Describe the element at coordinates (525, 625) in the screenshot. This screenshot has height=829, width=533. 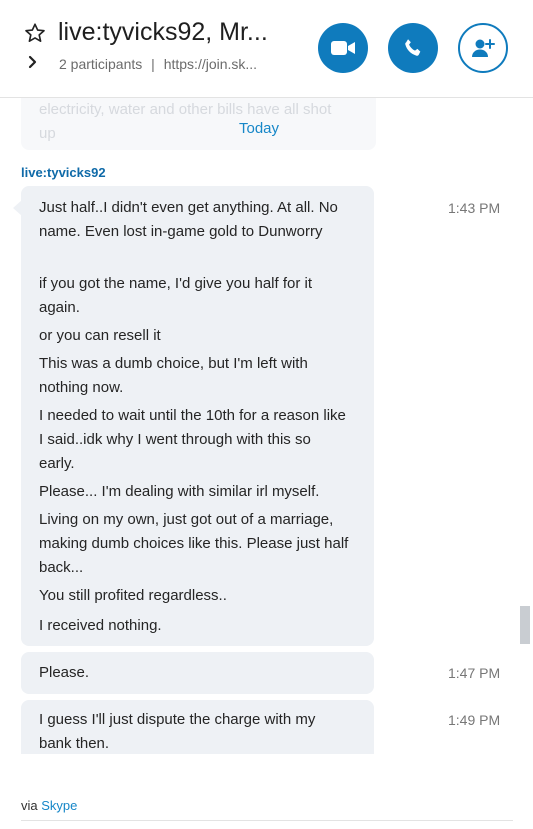
I see `scrollbar-thumb` at that location.